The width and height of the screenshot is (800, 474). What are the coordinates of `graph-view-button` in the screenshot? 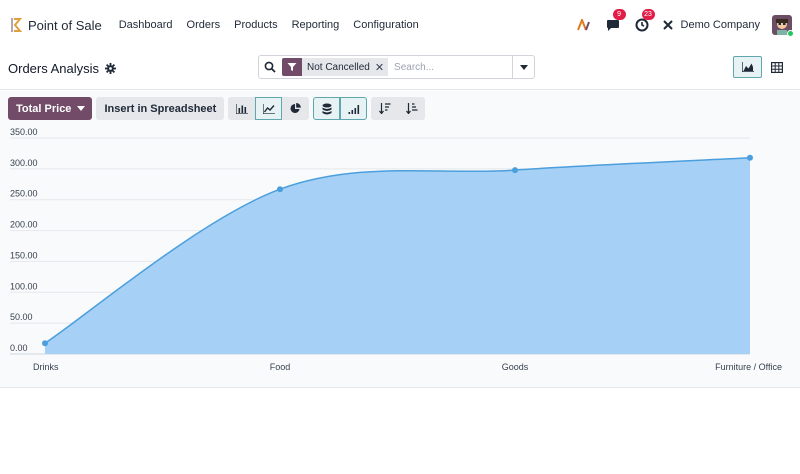 It's located at (747, 67).